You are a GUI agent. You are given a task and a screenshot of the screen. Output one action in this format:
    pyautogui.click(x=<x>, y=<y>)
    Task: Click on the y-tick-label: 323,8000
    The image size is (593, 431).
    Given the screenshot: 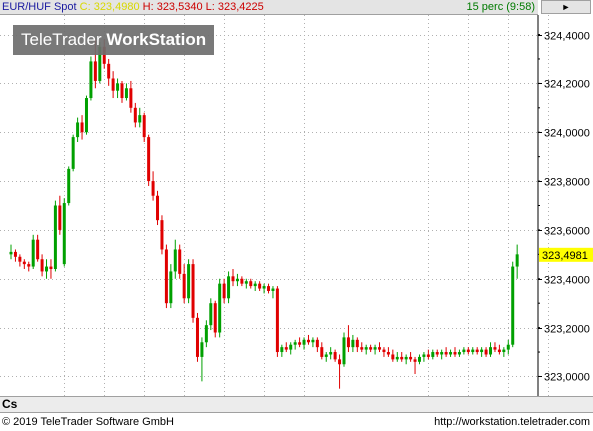 What is the action you would take?
    pyautogui.click(x=567, y=183)
    